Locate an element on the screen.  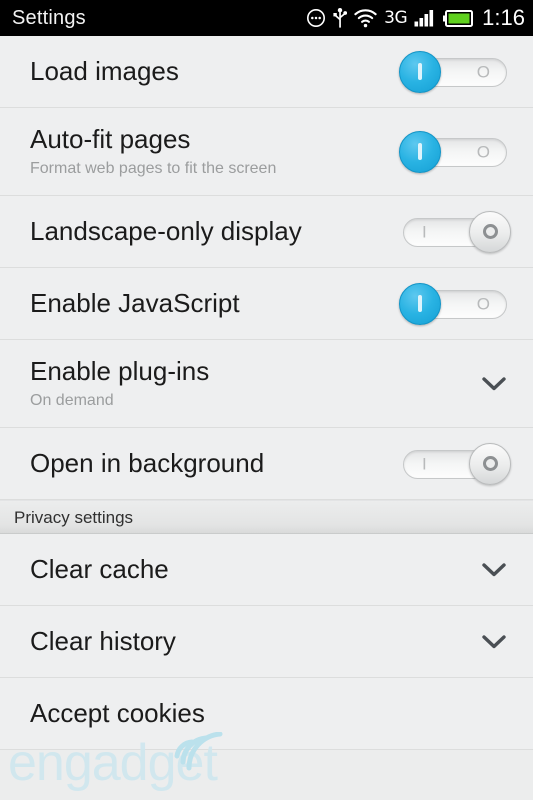
row-text-block: Landscape-only display is located at coordinates (208, 230).